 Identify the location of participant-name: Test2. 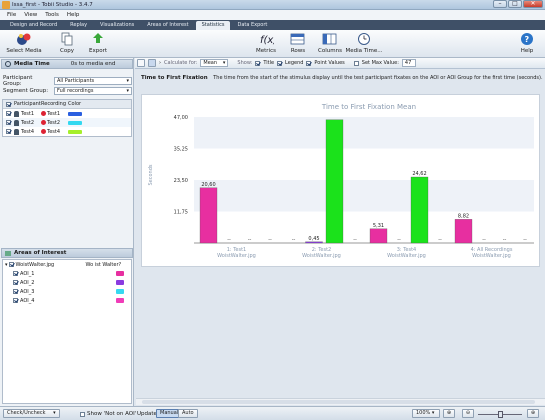
(28, 122).